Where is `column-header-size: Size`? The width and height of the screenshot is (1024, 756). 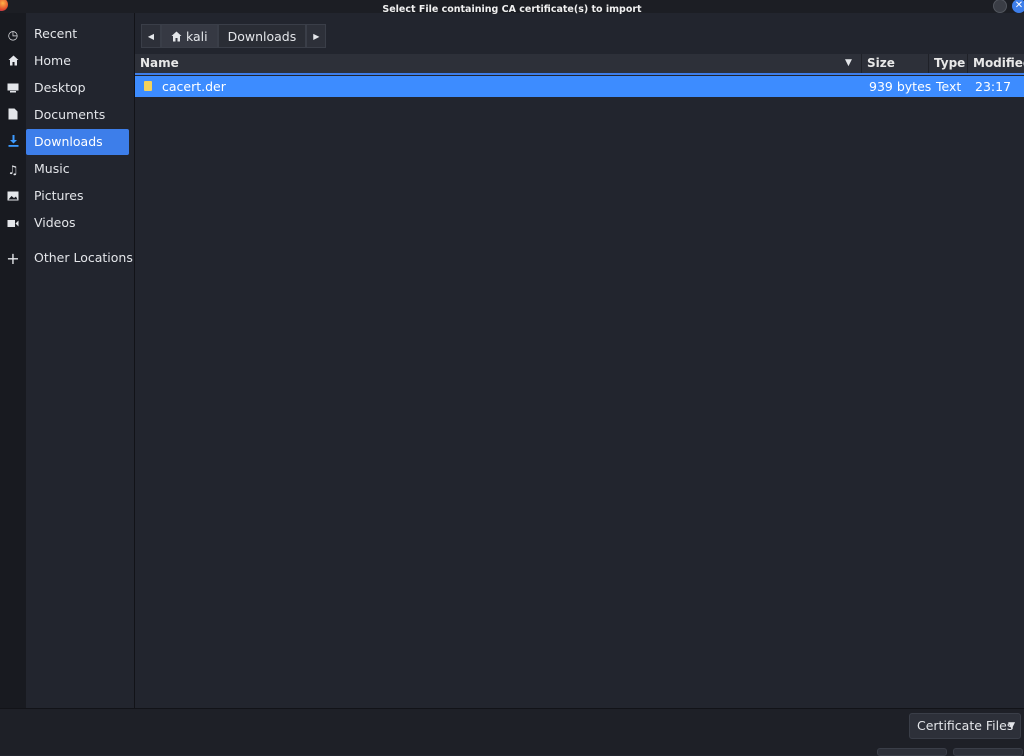 column-header-size: Size is located at coordinates (895, 63).